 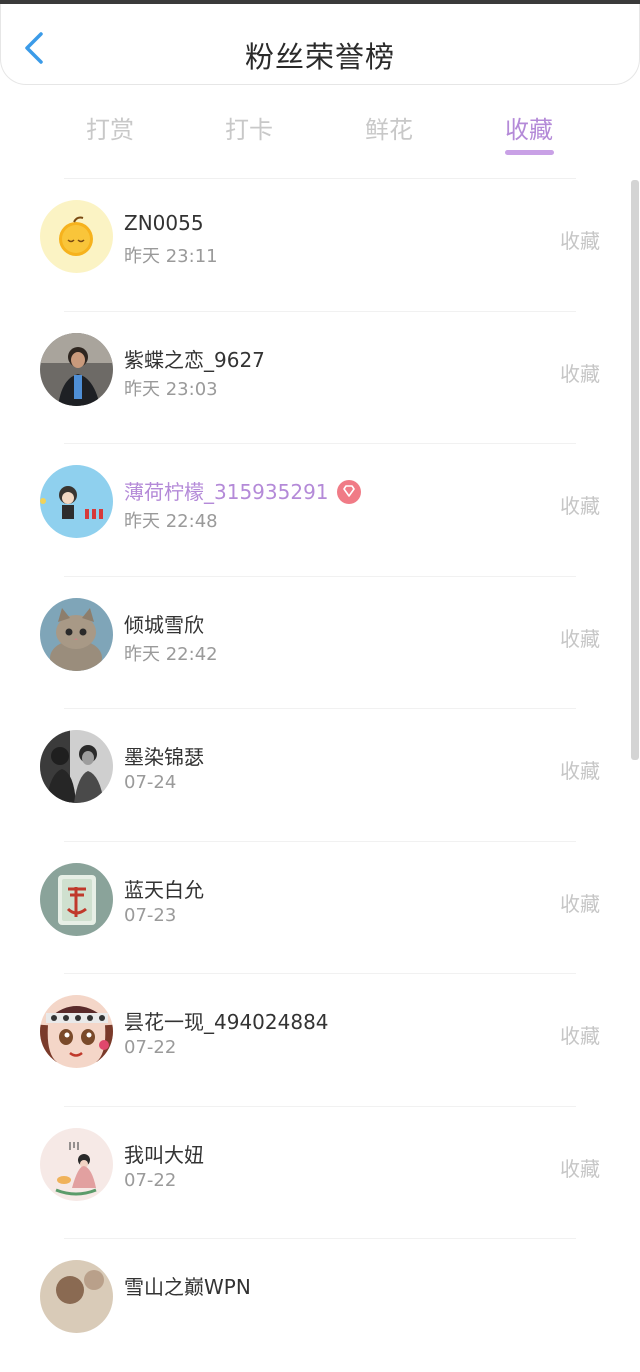 I want to click on scrollbar, so click(x=635, y=470).